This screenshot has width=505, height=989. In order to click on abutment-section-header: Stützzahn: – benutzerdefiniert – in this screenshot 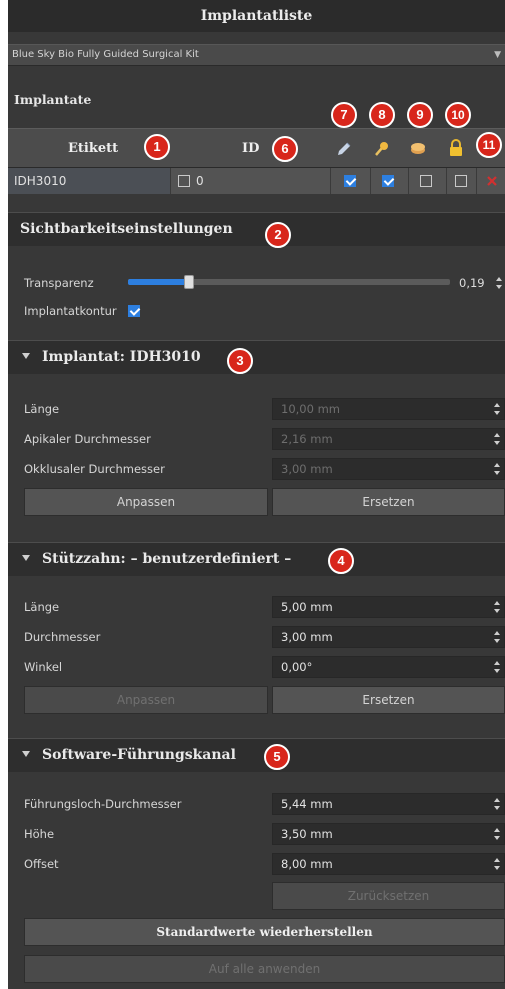, I will do `click(256, 559)`.